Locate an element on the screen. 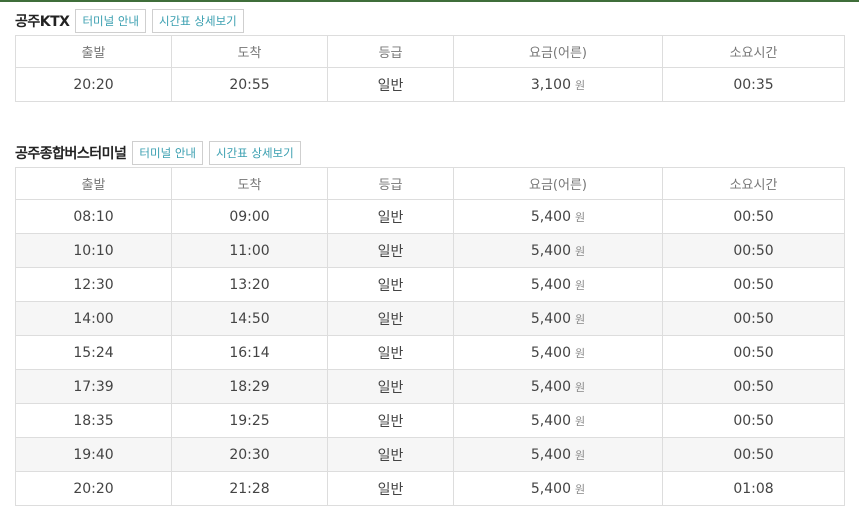  ktx-header: 공주KTX 터미널 안내 시간표 상세보기 is located at coordinates (429, 20).